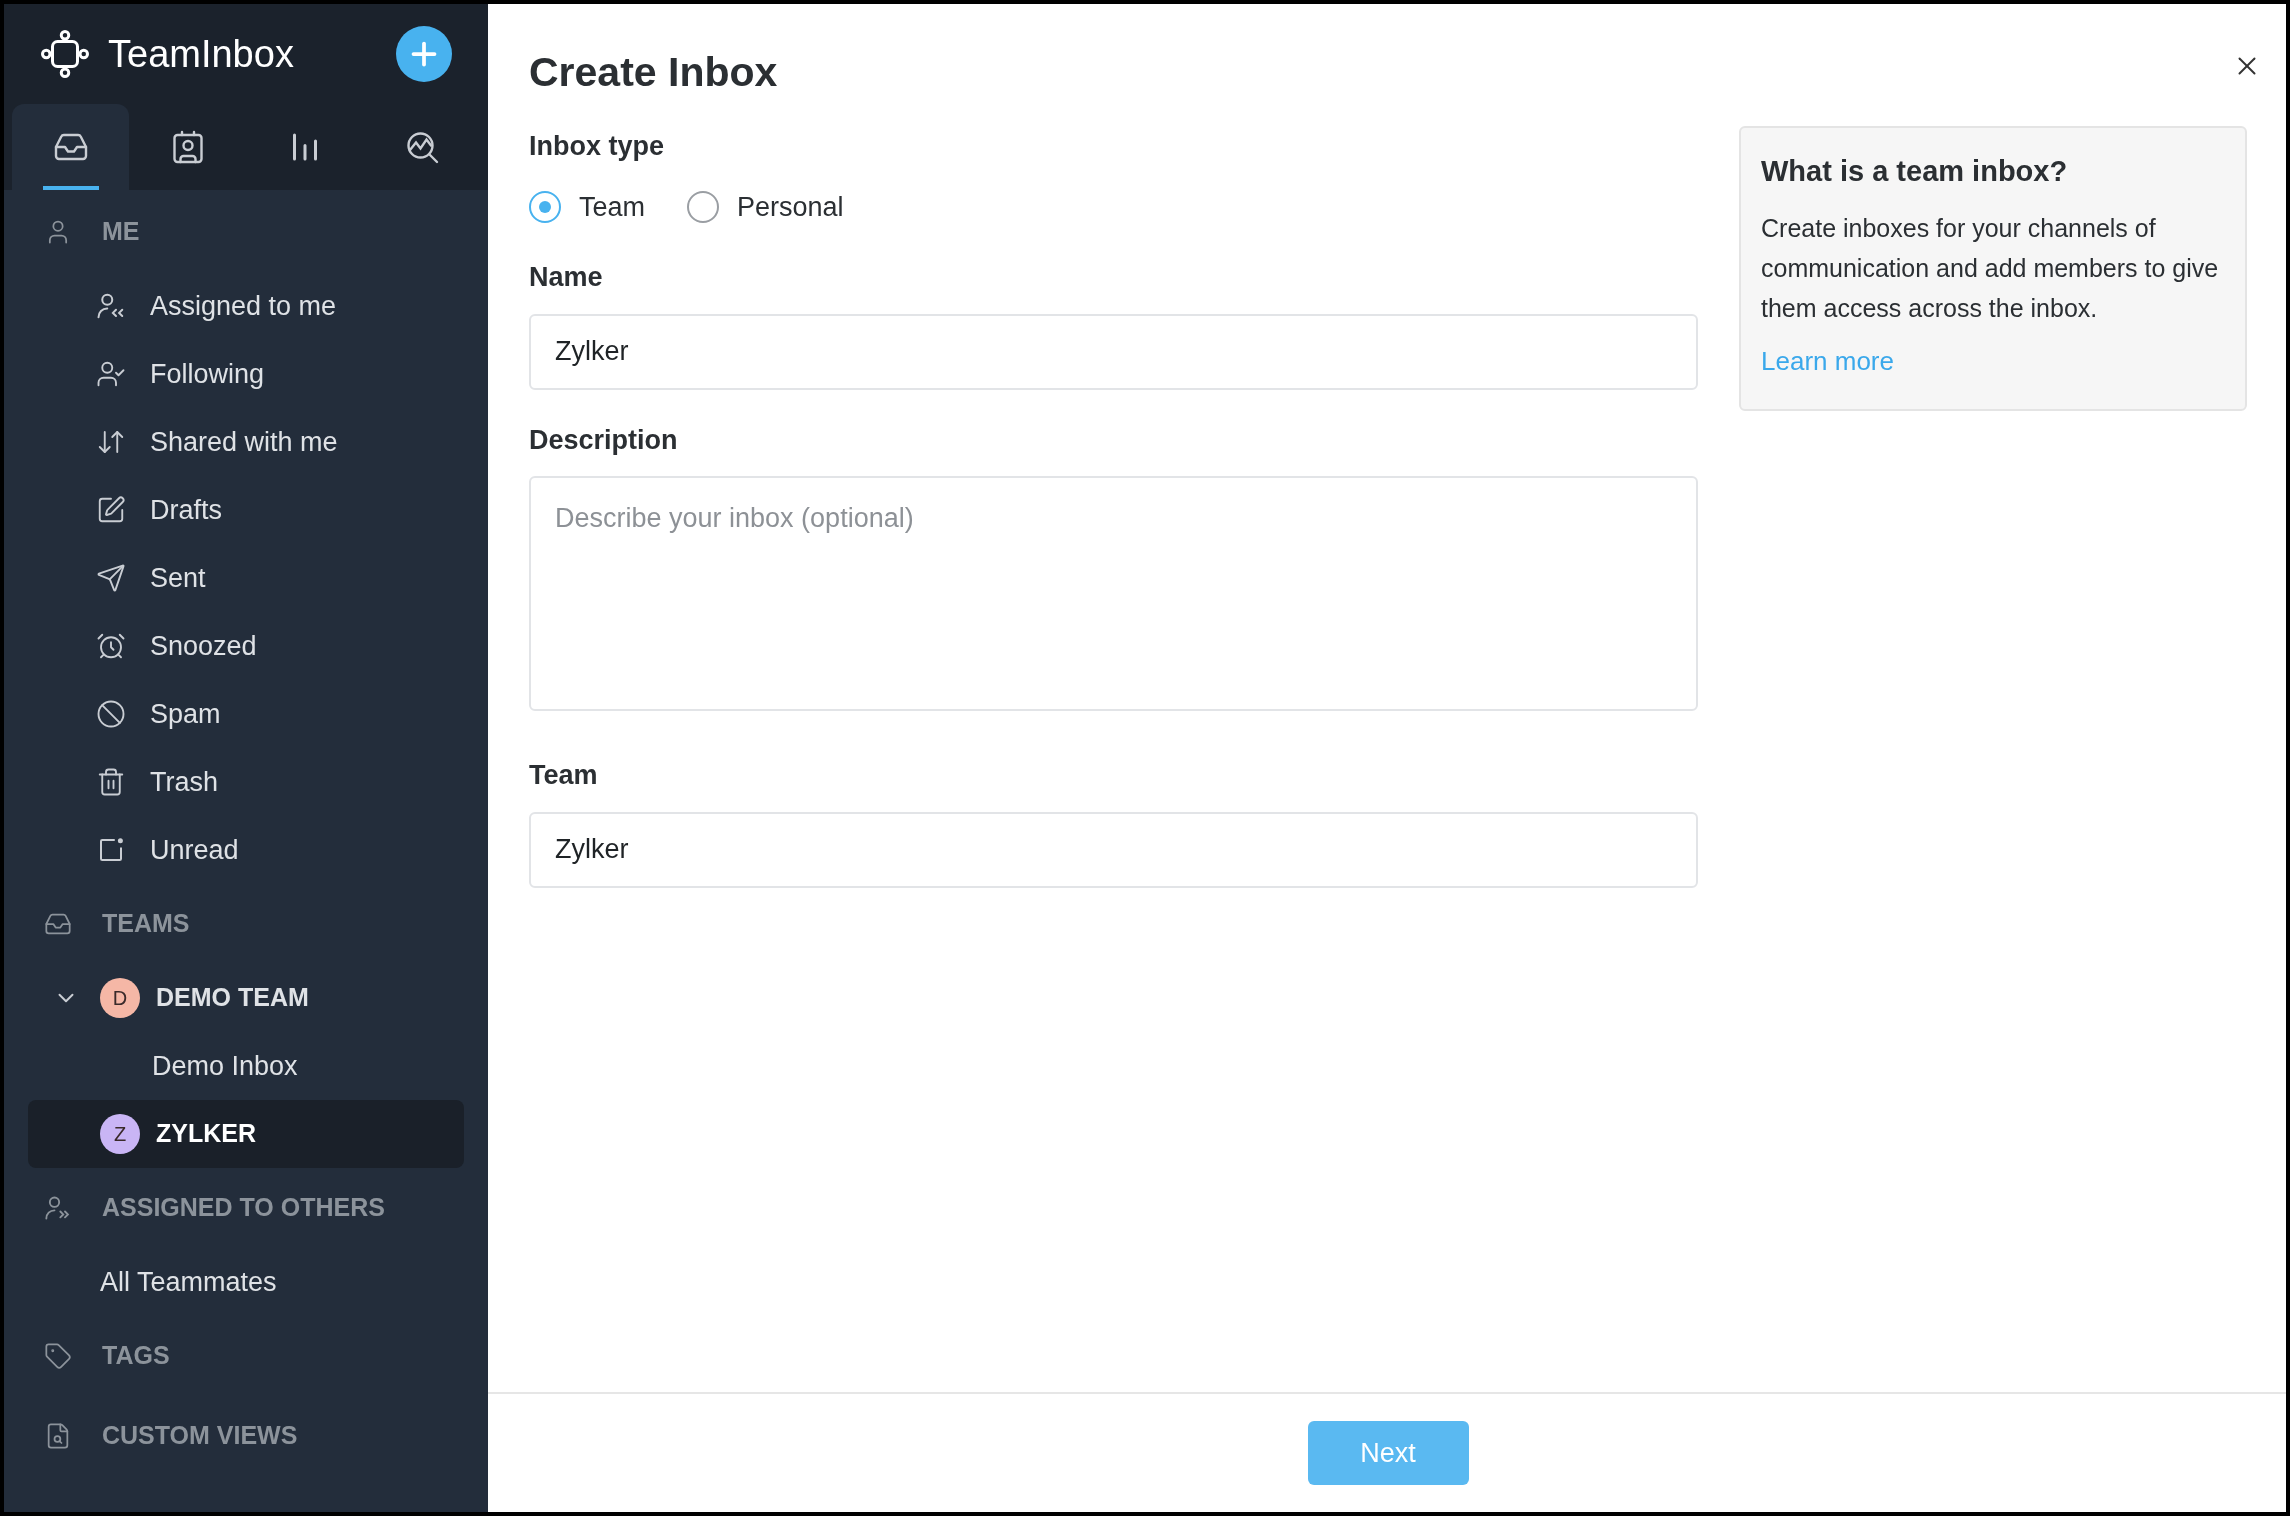 This screenshot has width=2290, height=1516. What do you see at coordinates (136, 1356) in the screenshot?
I see `section-heading: TAGS` at bounding box center [136, 1356].